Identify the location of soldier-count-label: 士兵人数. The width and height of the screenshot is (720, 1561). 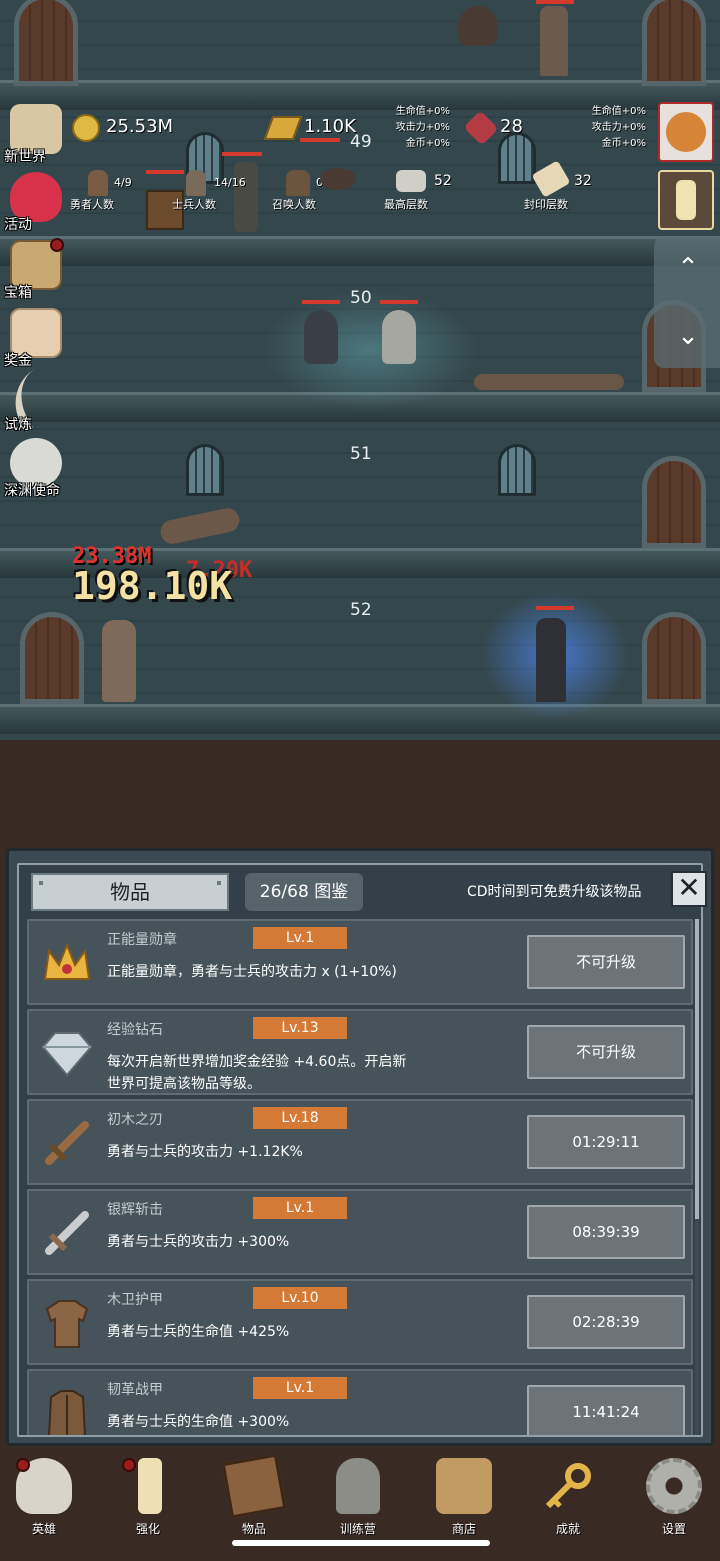
(194, 204).